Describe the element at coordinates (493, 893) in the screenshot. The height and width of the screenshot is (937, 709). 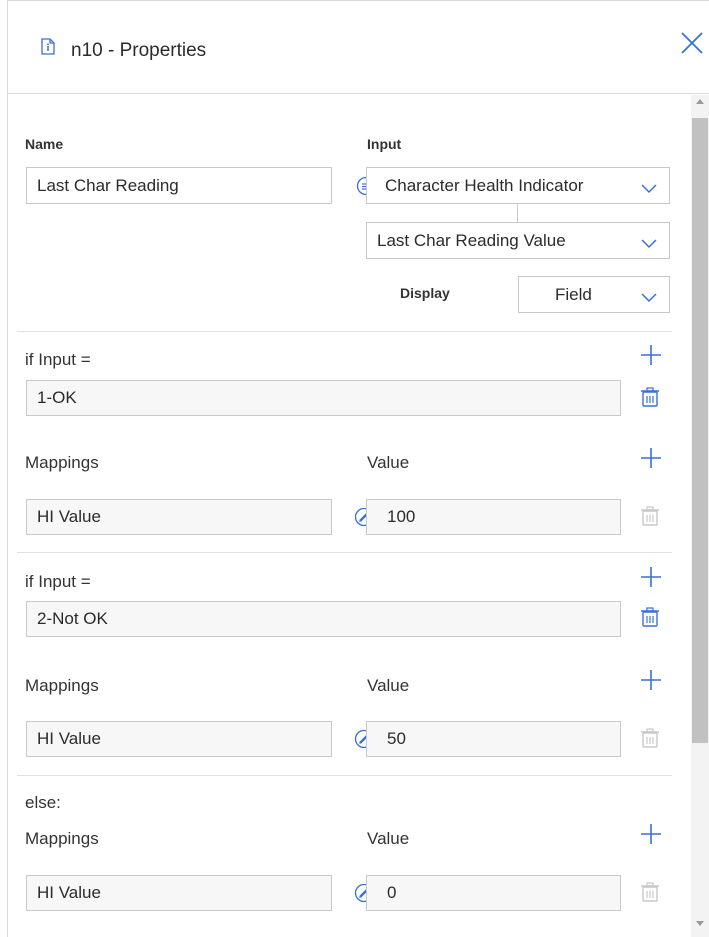
I see `mapping-value-input: 0` at that location.